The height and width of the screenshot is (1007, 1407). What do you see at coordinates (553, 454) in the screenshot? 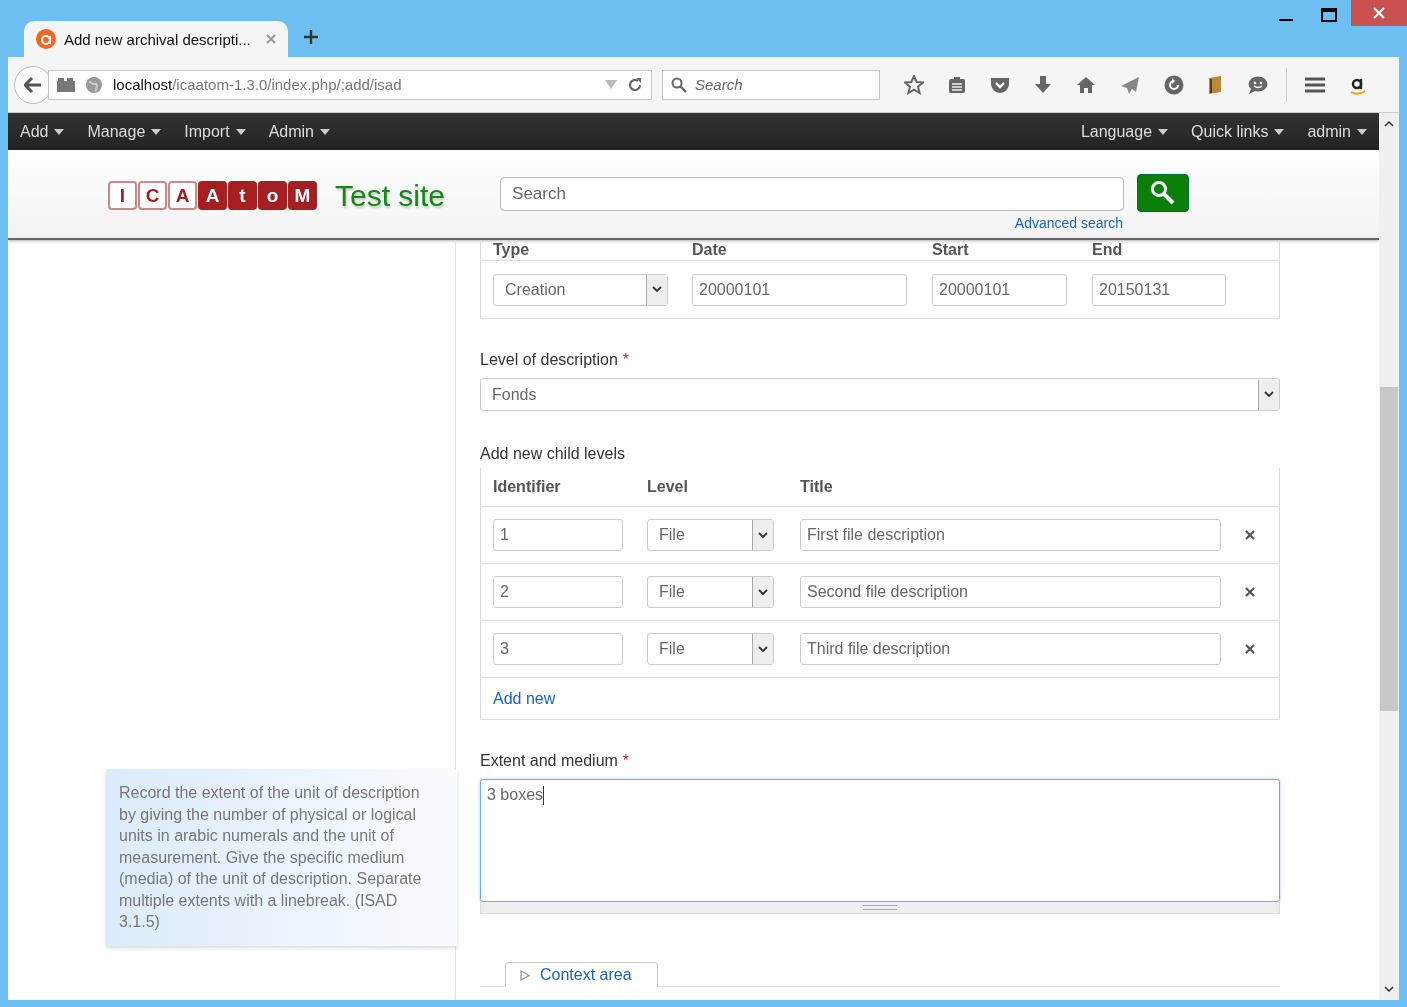
I see `field-label: Add new child levels` at bounding box center [553, 454].